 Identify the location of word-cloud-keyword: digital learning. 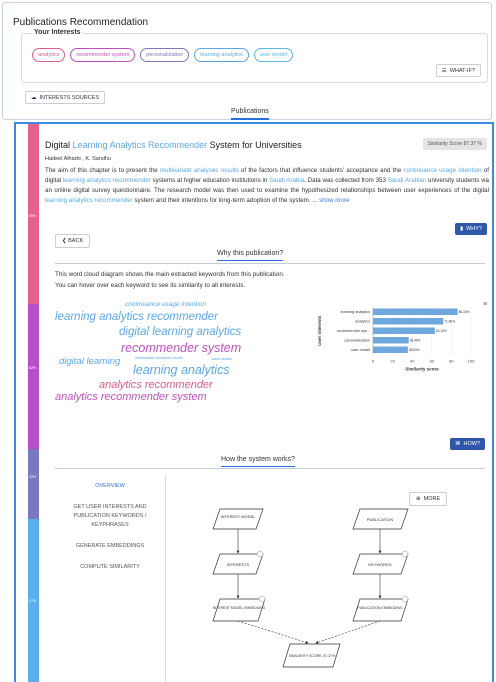
(89, 361).